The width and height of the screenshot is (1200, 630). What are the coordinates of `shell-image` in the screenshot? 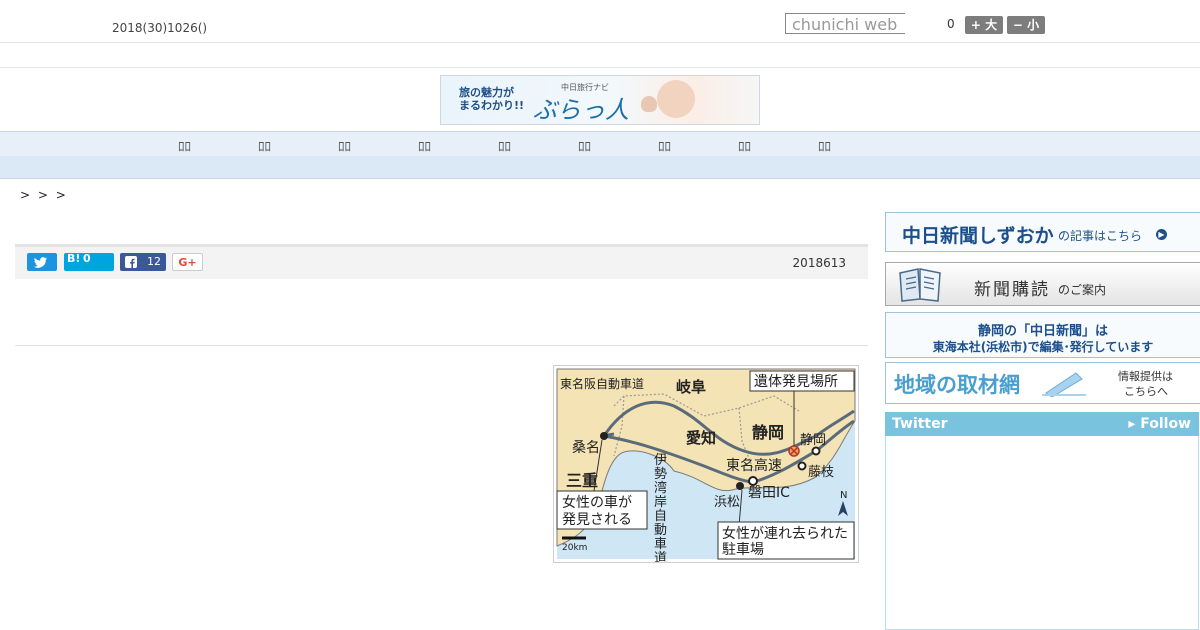 It's located at (649, 104).